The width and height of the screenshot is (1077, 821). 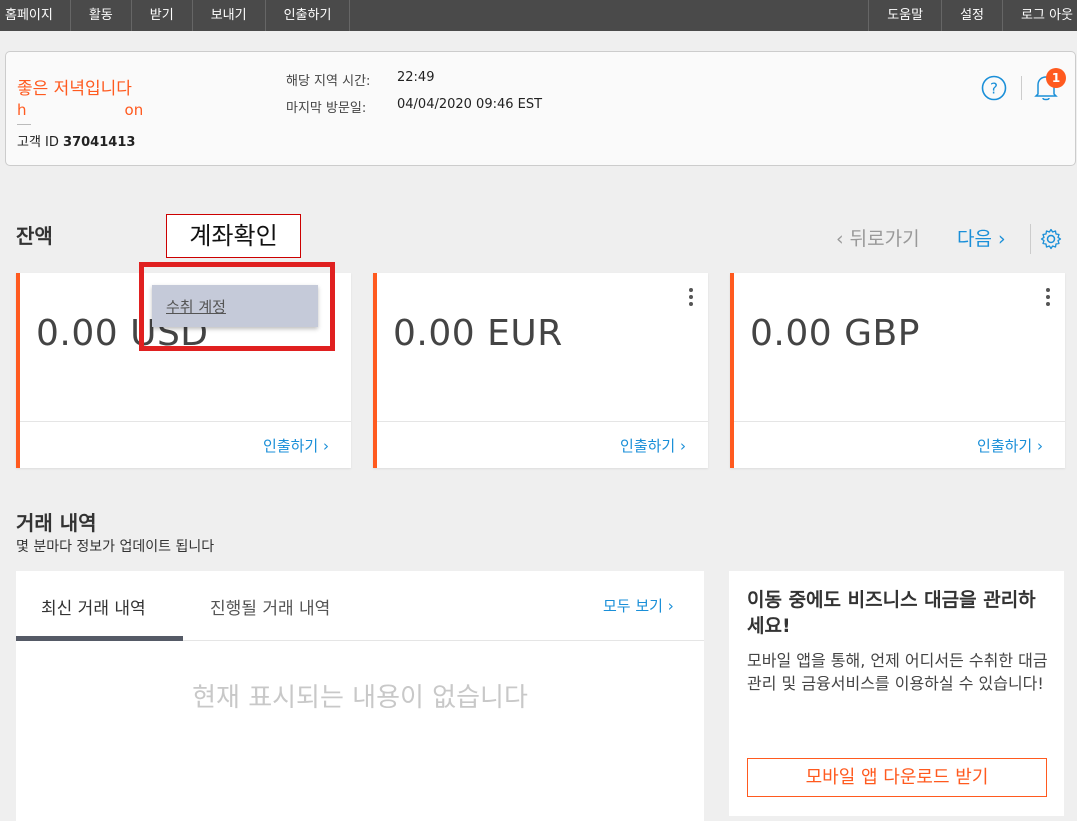 I want to click on empty-state-message: 현재 표시되는 내용이 없습니다, so click(x=360, y=698).